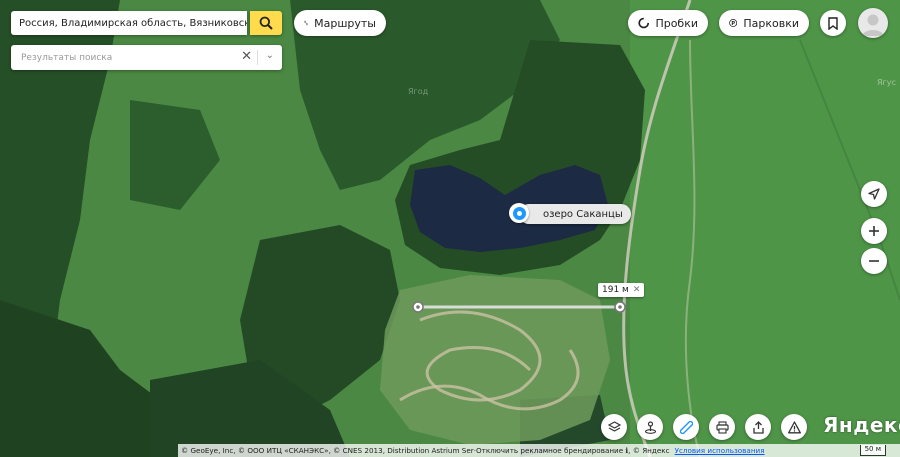 The width and height of the screenshot is (900, 457). What do you see at coordinates (270, 55) in the screenshot?
I see `chevron-down-icon: ⌄` at bounding box center [270, 55].